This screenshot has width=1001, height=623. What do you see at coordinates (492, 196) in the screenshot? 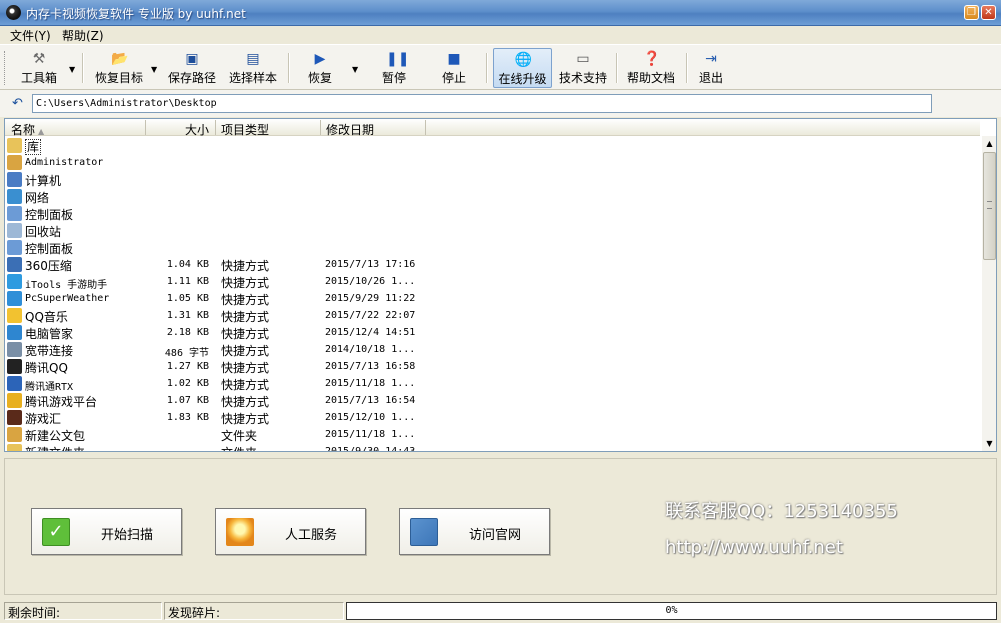
I see `list-item: 网络` at bounding box center [492, 196].